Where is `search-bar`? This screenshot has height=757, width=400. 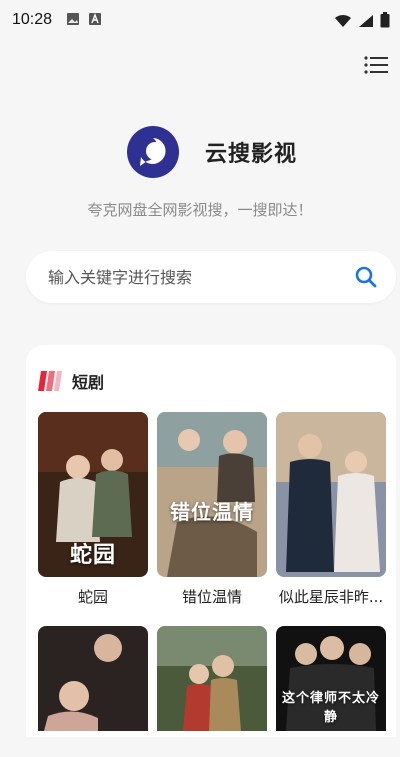
search-bar is located at coordinates (211, 277).